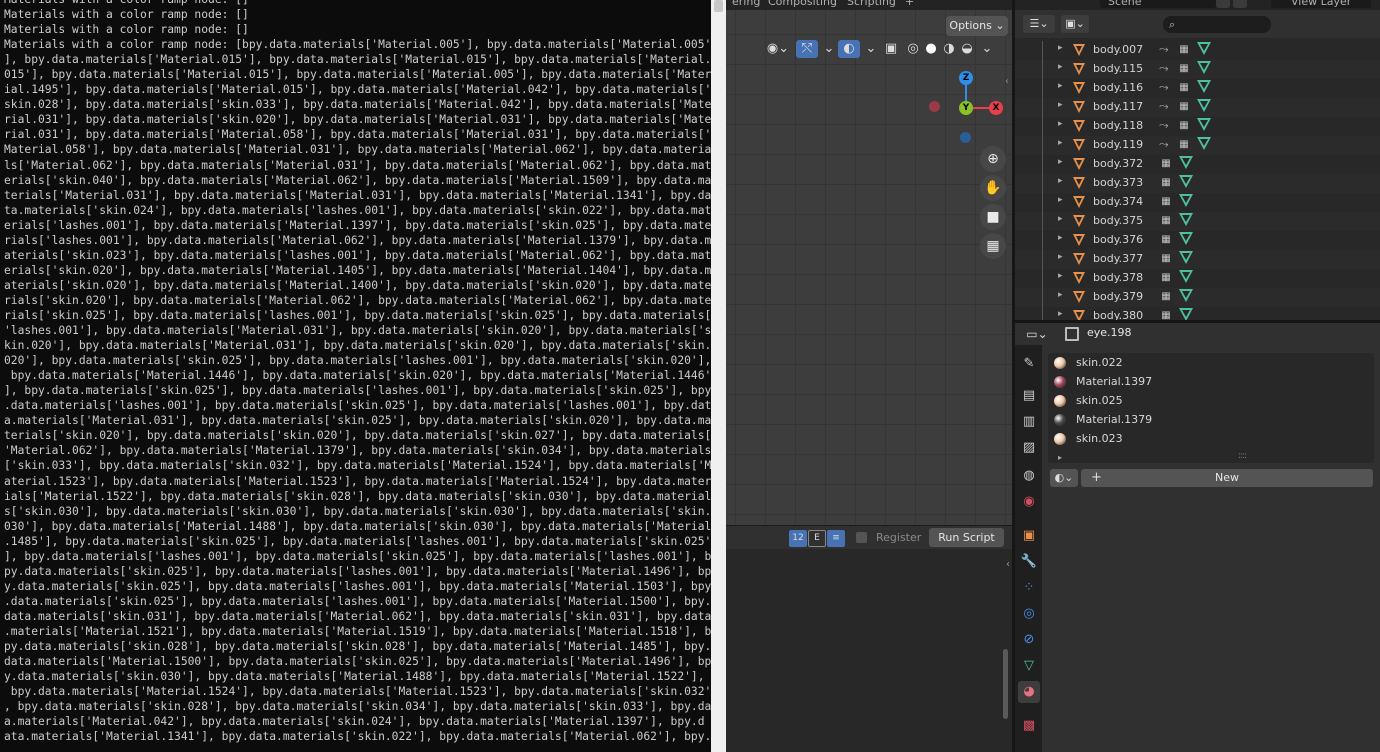 The width and height of the screenshot is (1380, 752). What do you see at coordinates (1075, 24) in the screenshot?
I see `filter-dropdown: ▣⌄` at bounding box center [1075, 24].